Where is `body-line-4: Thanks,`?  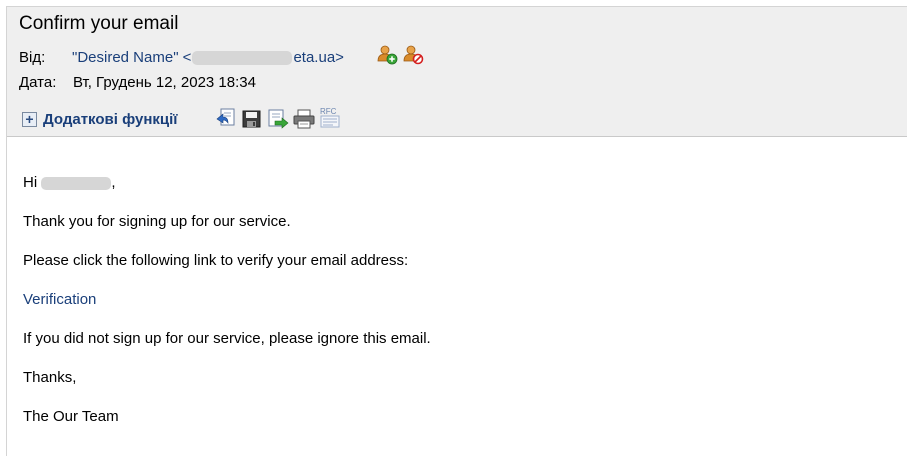
body-line-4: Thanks, is located at coordinates (50, 377).